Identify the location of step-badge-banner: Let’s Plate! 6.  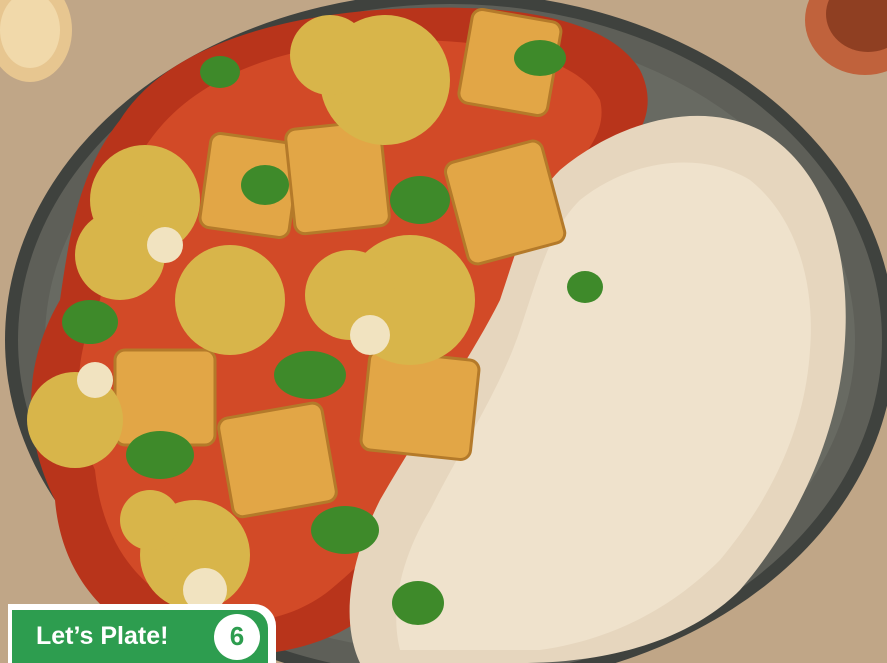
(140, 636).